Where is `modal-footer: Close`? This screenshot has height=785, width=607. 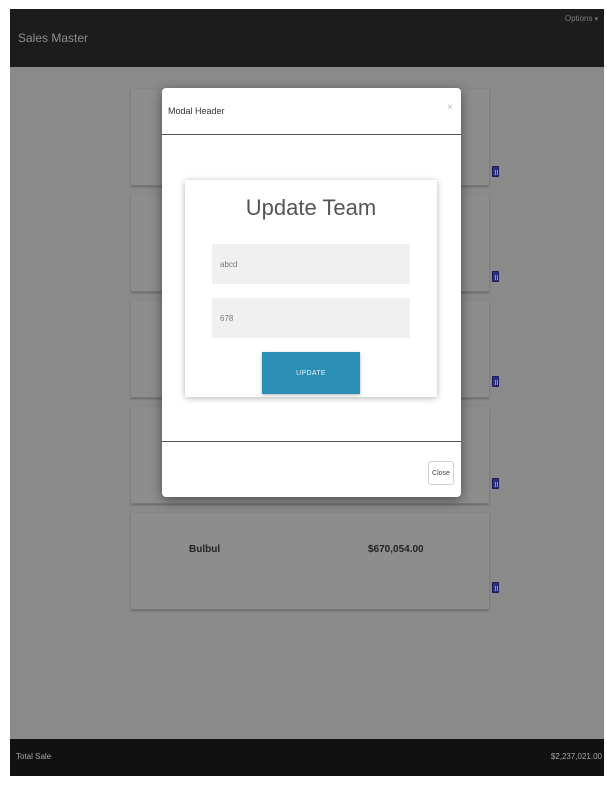
modal-footer: Close is located at coordinates (311, 469).